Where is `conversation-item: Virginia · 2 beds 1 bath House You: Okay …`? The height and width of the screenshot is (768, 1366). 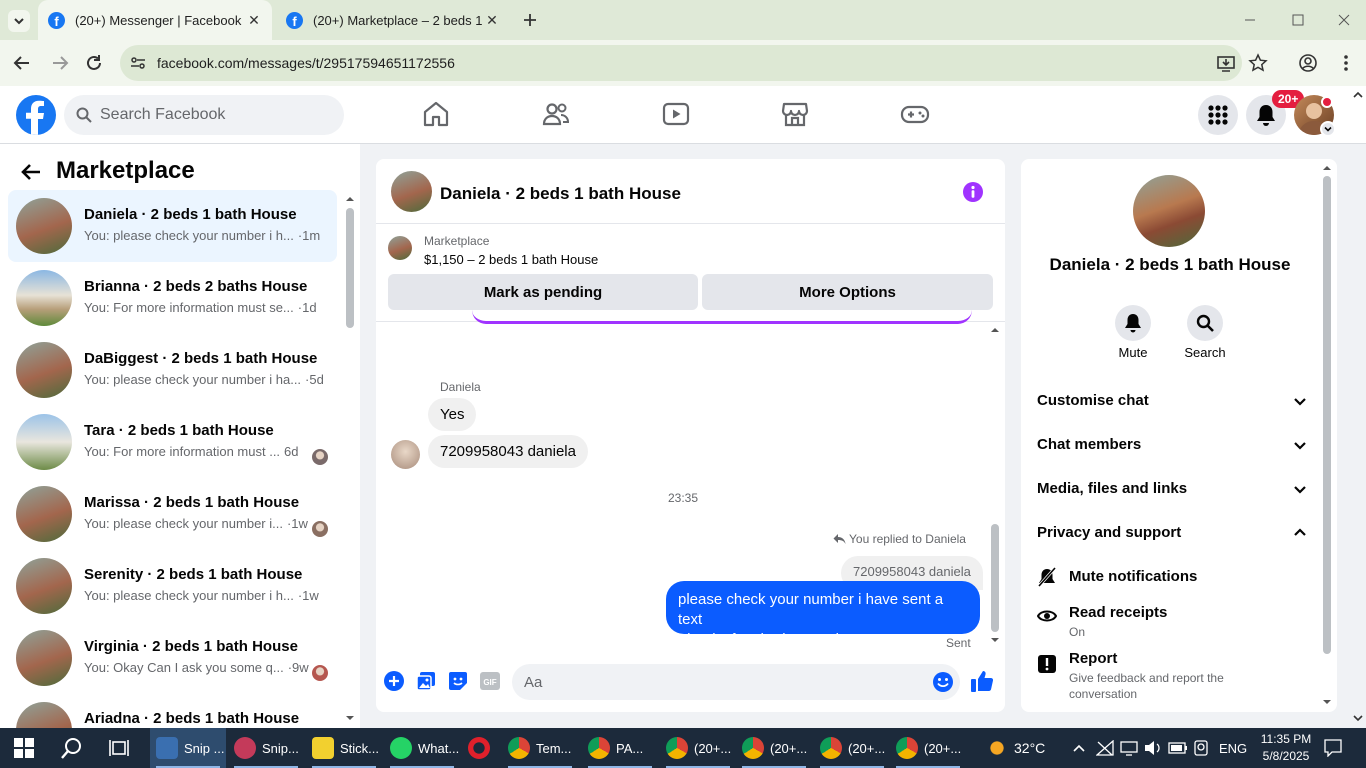
conversation-item: Virginia · 2 beds 1 bath House You: Okay … is located at coordinates (172, 658).